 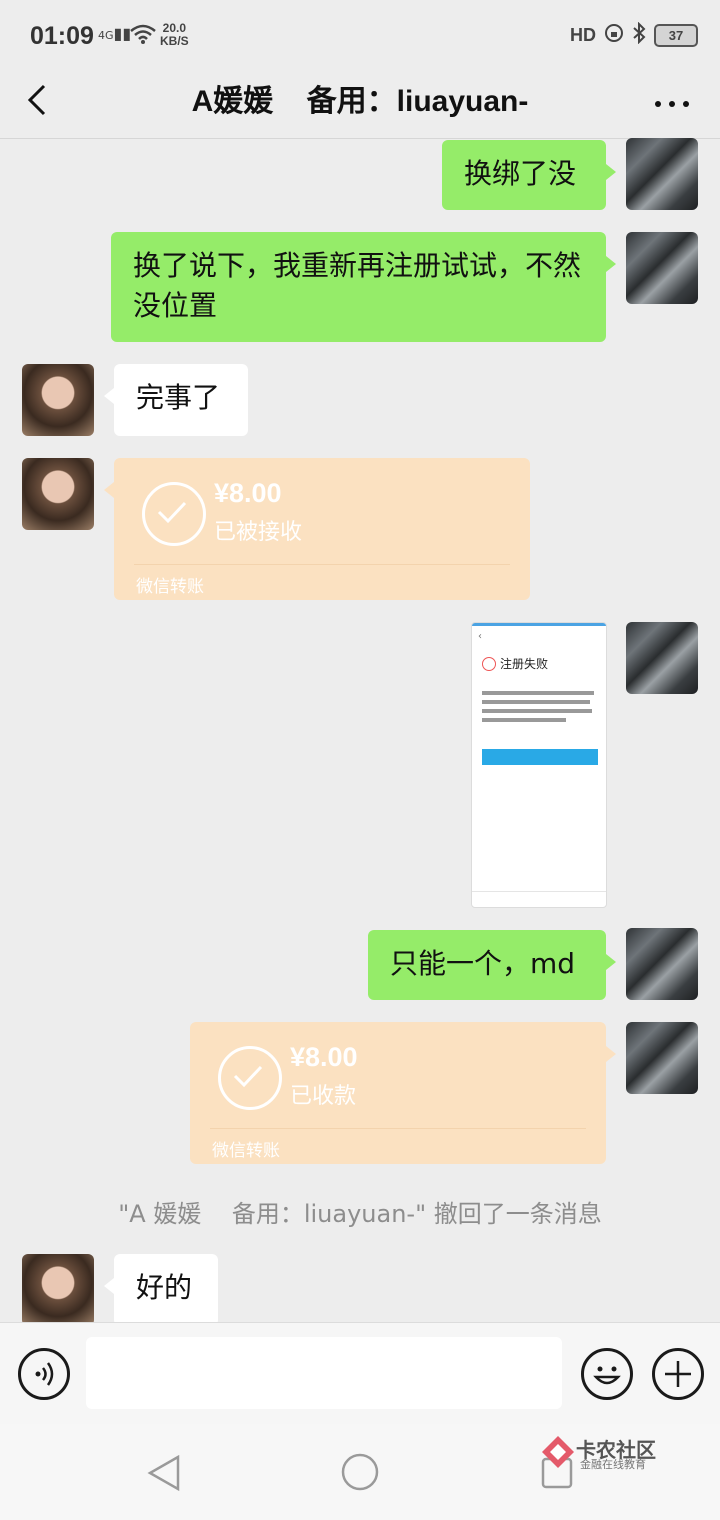 I want to click on recall-notice: "A 媛媛 备用：liuayuan-" 撤回了一条消息, so click(x=360, y=1214).